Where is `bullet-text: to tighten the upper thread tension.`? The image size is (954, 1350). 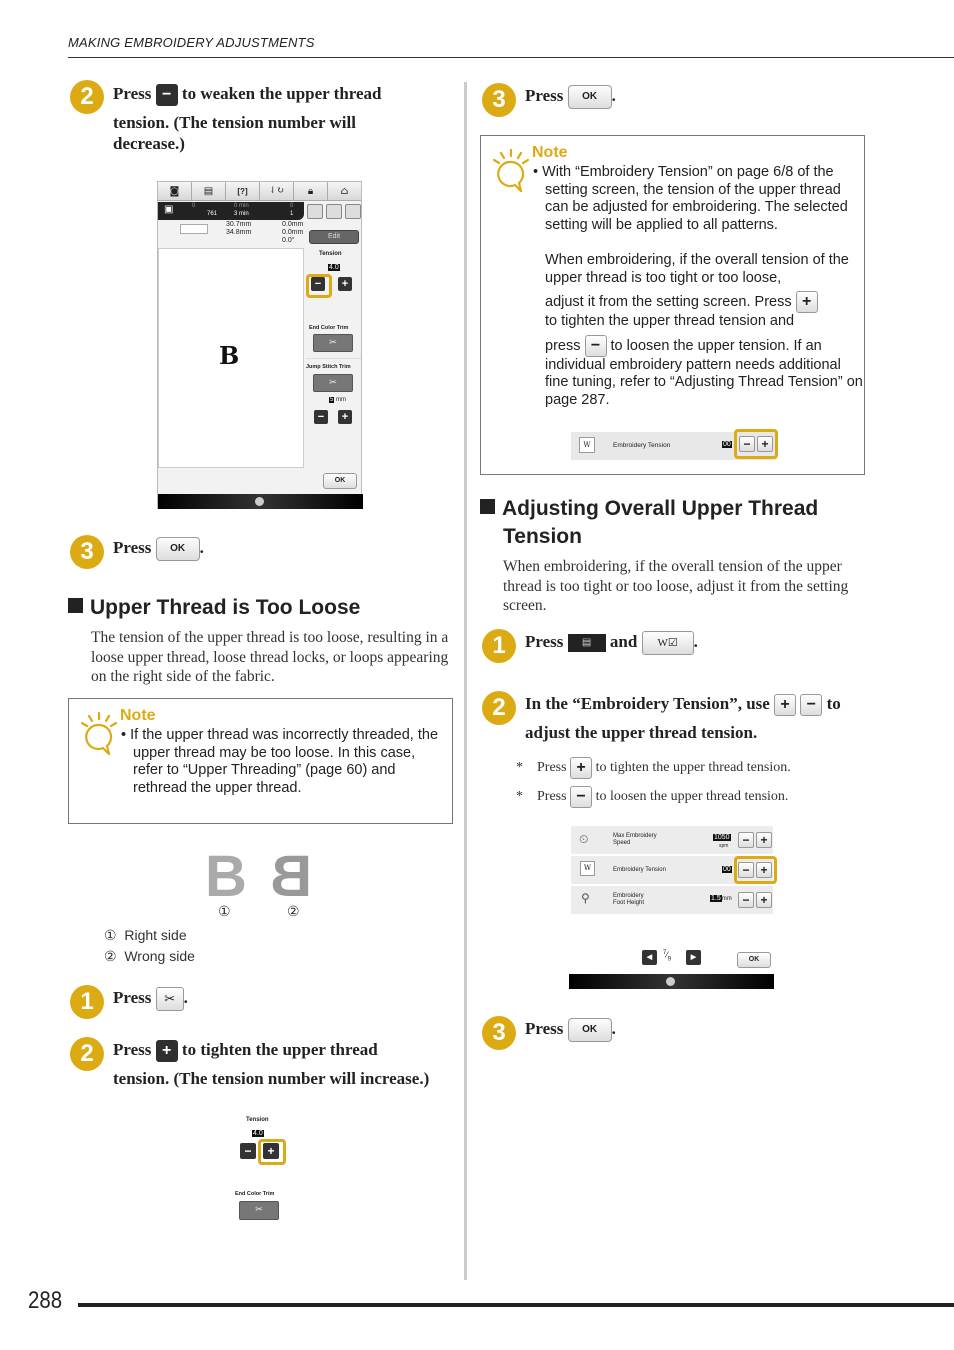
bullet-text: to tighten the upper thread tension. is located at coordinates (693, 768).